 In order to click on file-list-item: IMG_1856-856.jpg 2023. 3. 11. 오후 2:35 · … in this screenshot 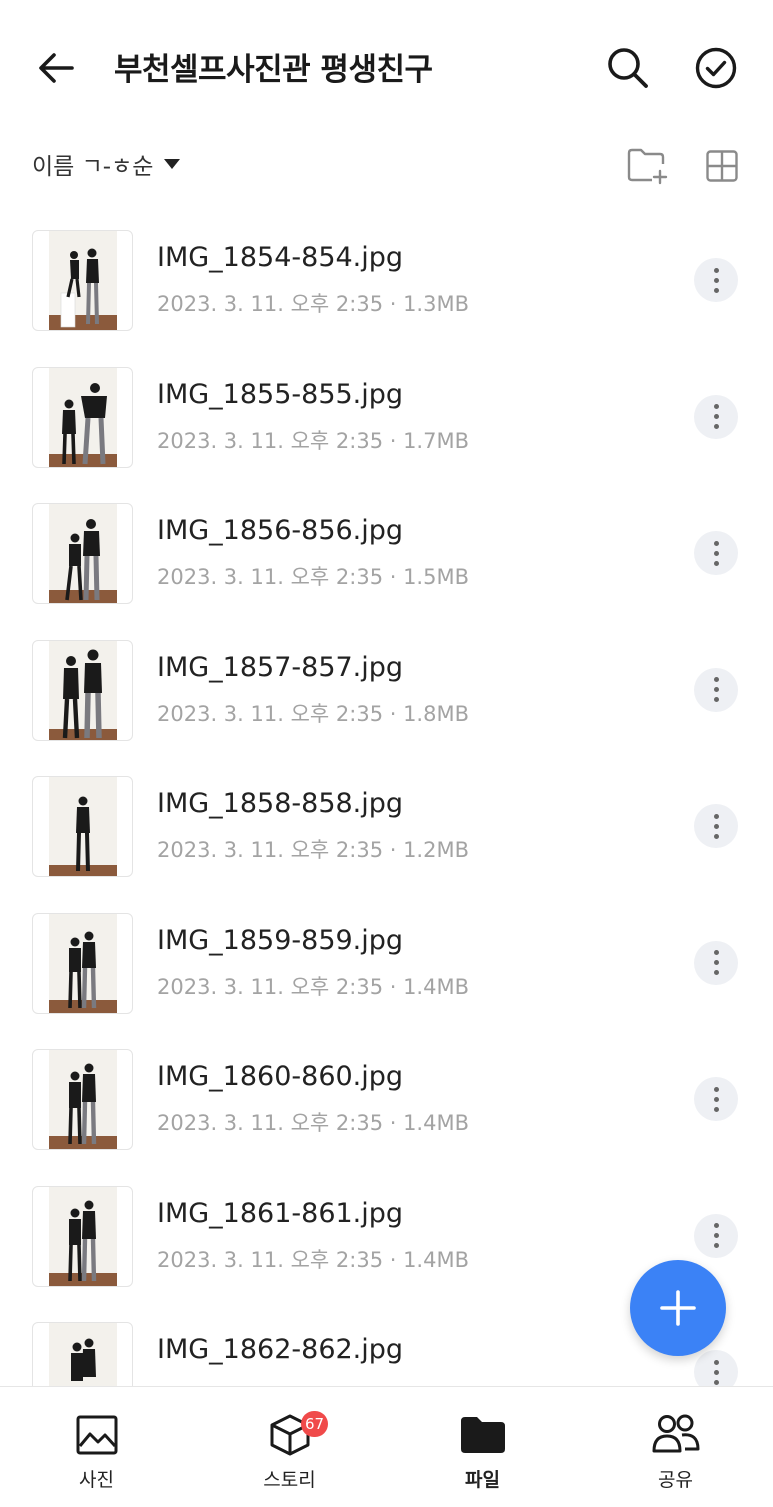, I will do `click(386, 555)`.